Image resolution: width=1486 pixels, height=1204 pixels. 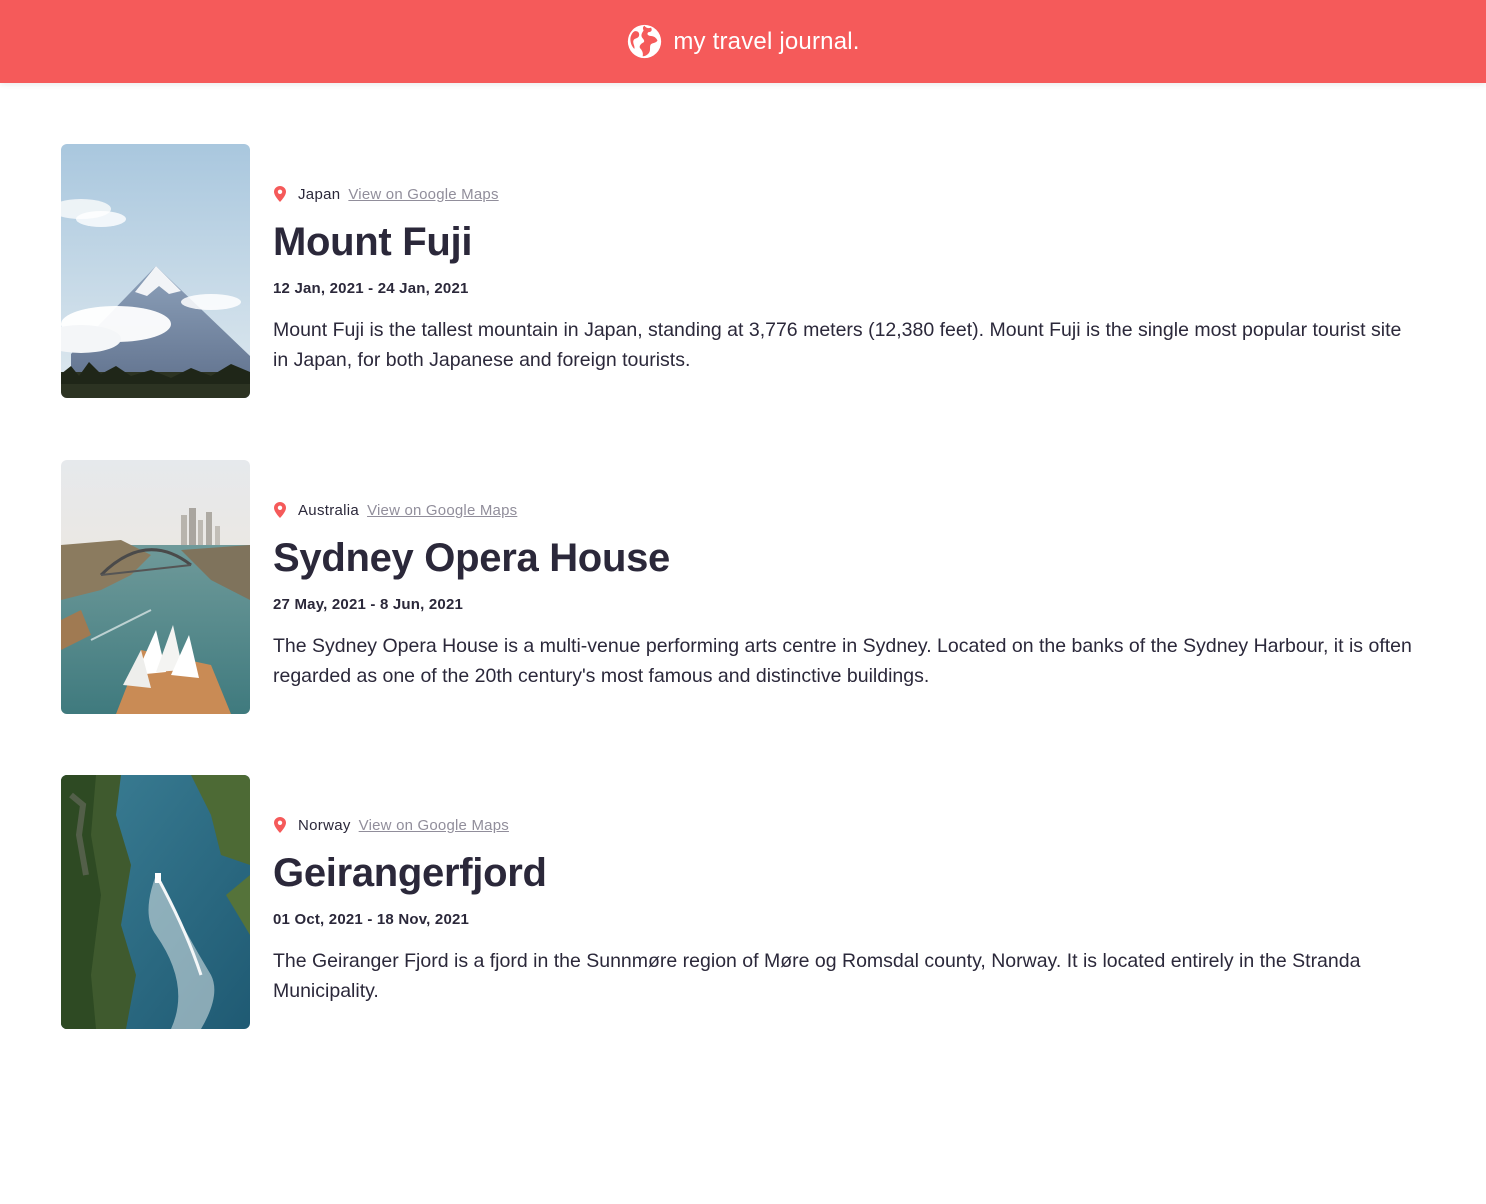 I want to click on entry-title: Mount Fuji, so click(x=373, y=242).